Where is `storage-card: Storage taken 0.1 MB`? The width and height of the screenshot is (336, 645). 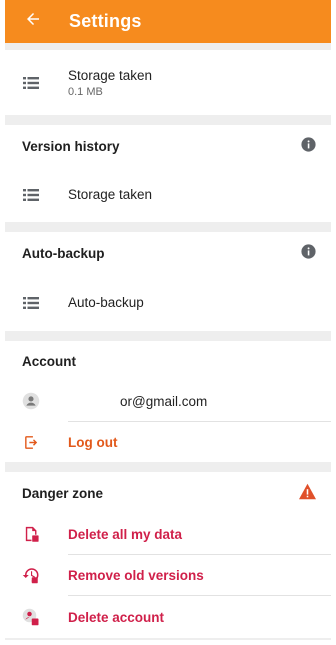 storage-card: Storage taken 0.1 MB is located at coordinates (168, 82).